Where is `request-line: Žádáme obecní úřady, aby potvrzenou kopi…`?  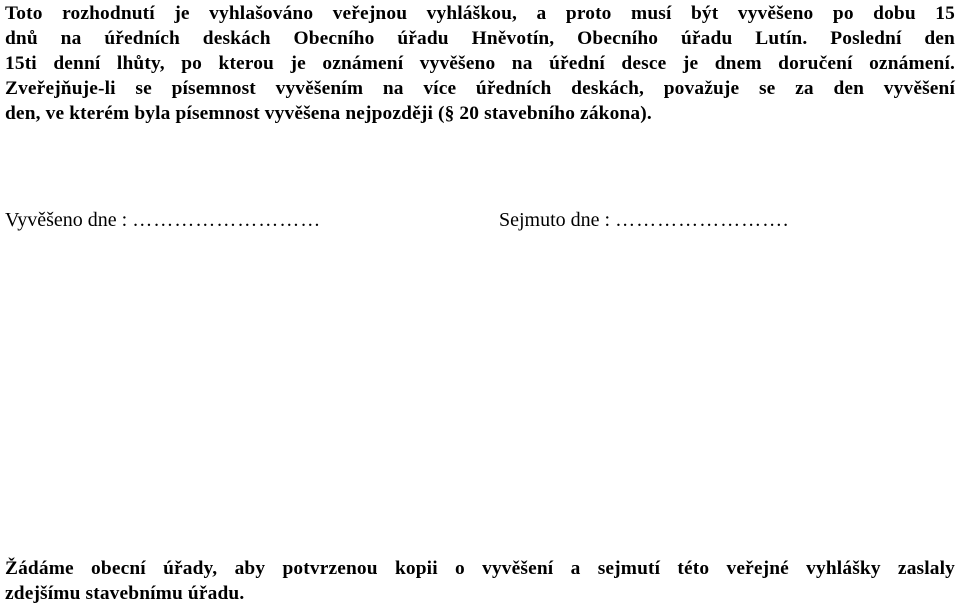 request-line: Žádáme obecní úřady, aby potvrzenou kopi… is located at coordinates (480, 568).